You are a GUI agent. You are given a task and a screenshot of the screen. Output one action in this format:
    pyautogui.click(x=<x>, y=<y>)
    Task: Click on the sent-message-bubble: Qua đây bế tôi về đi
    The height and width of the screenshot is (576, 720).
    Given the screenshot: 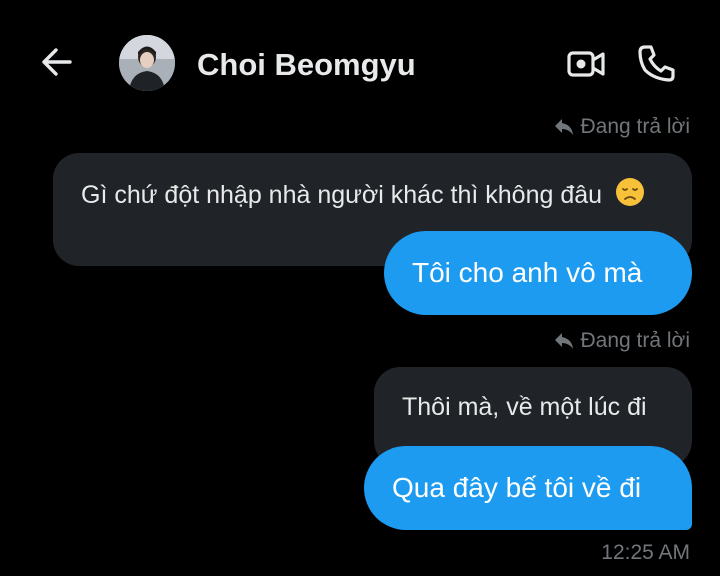 What is the action you would take?
    pyautogui.click(x=528, y=488)
    